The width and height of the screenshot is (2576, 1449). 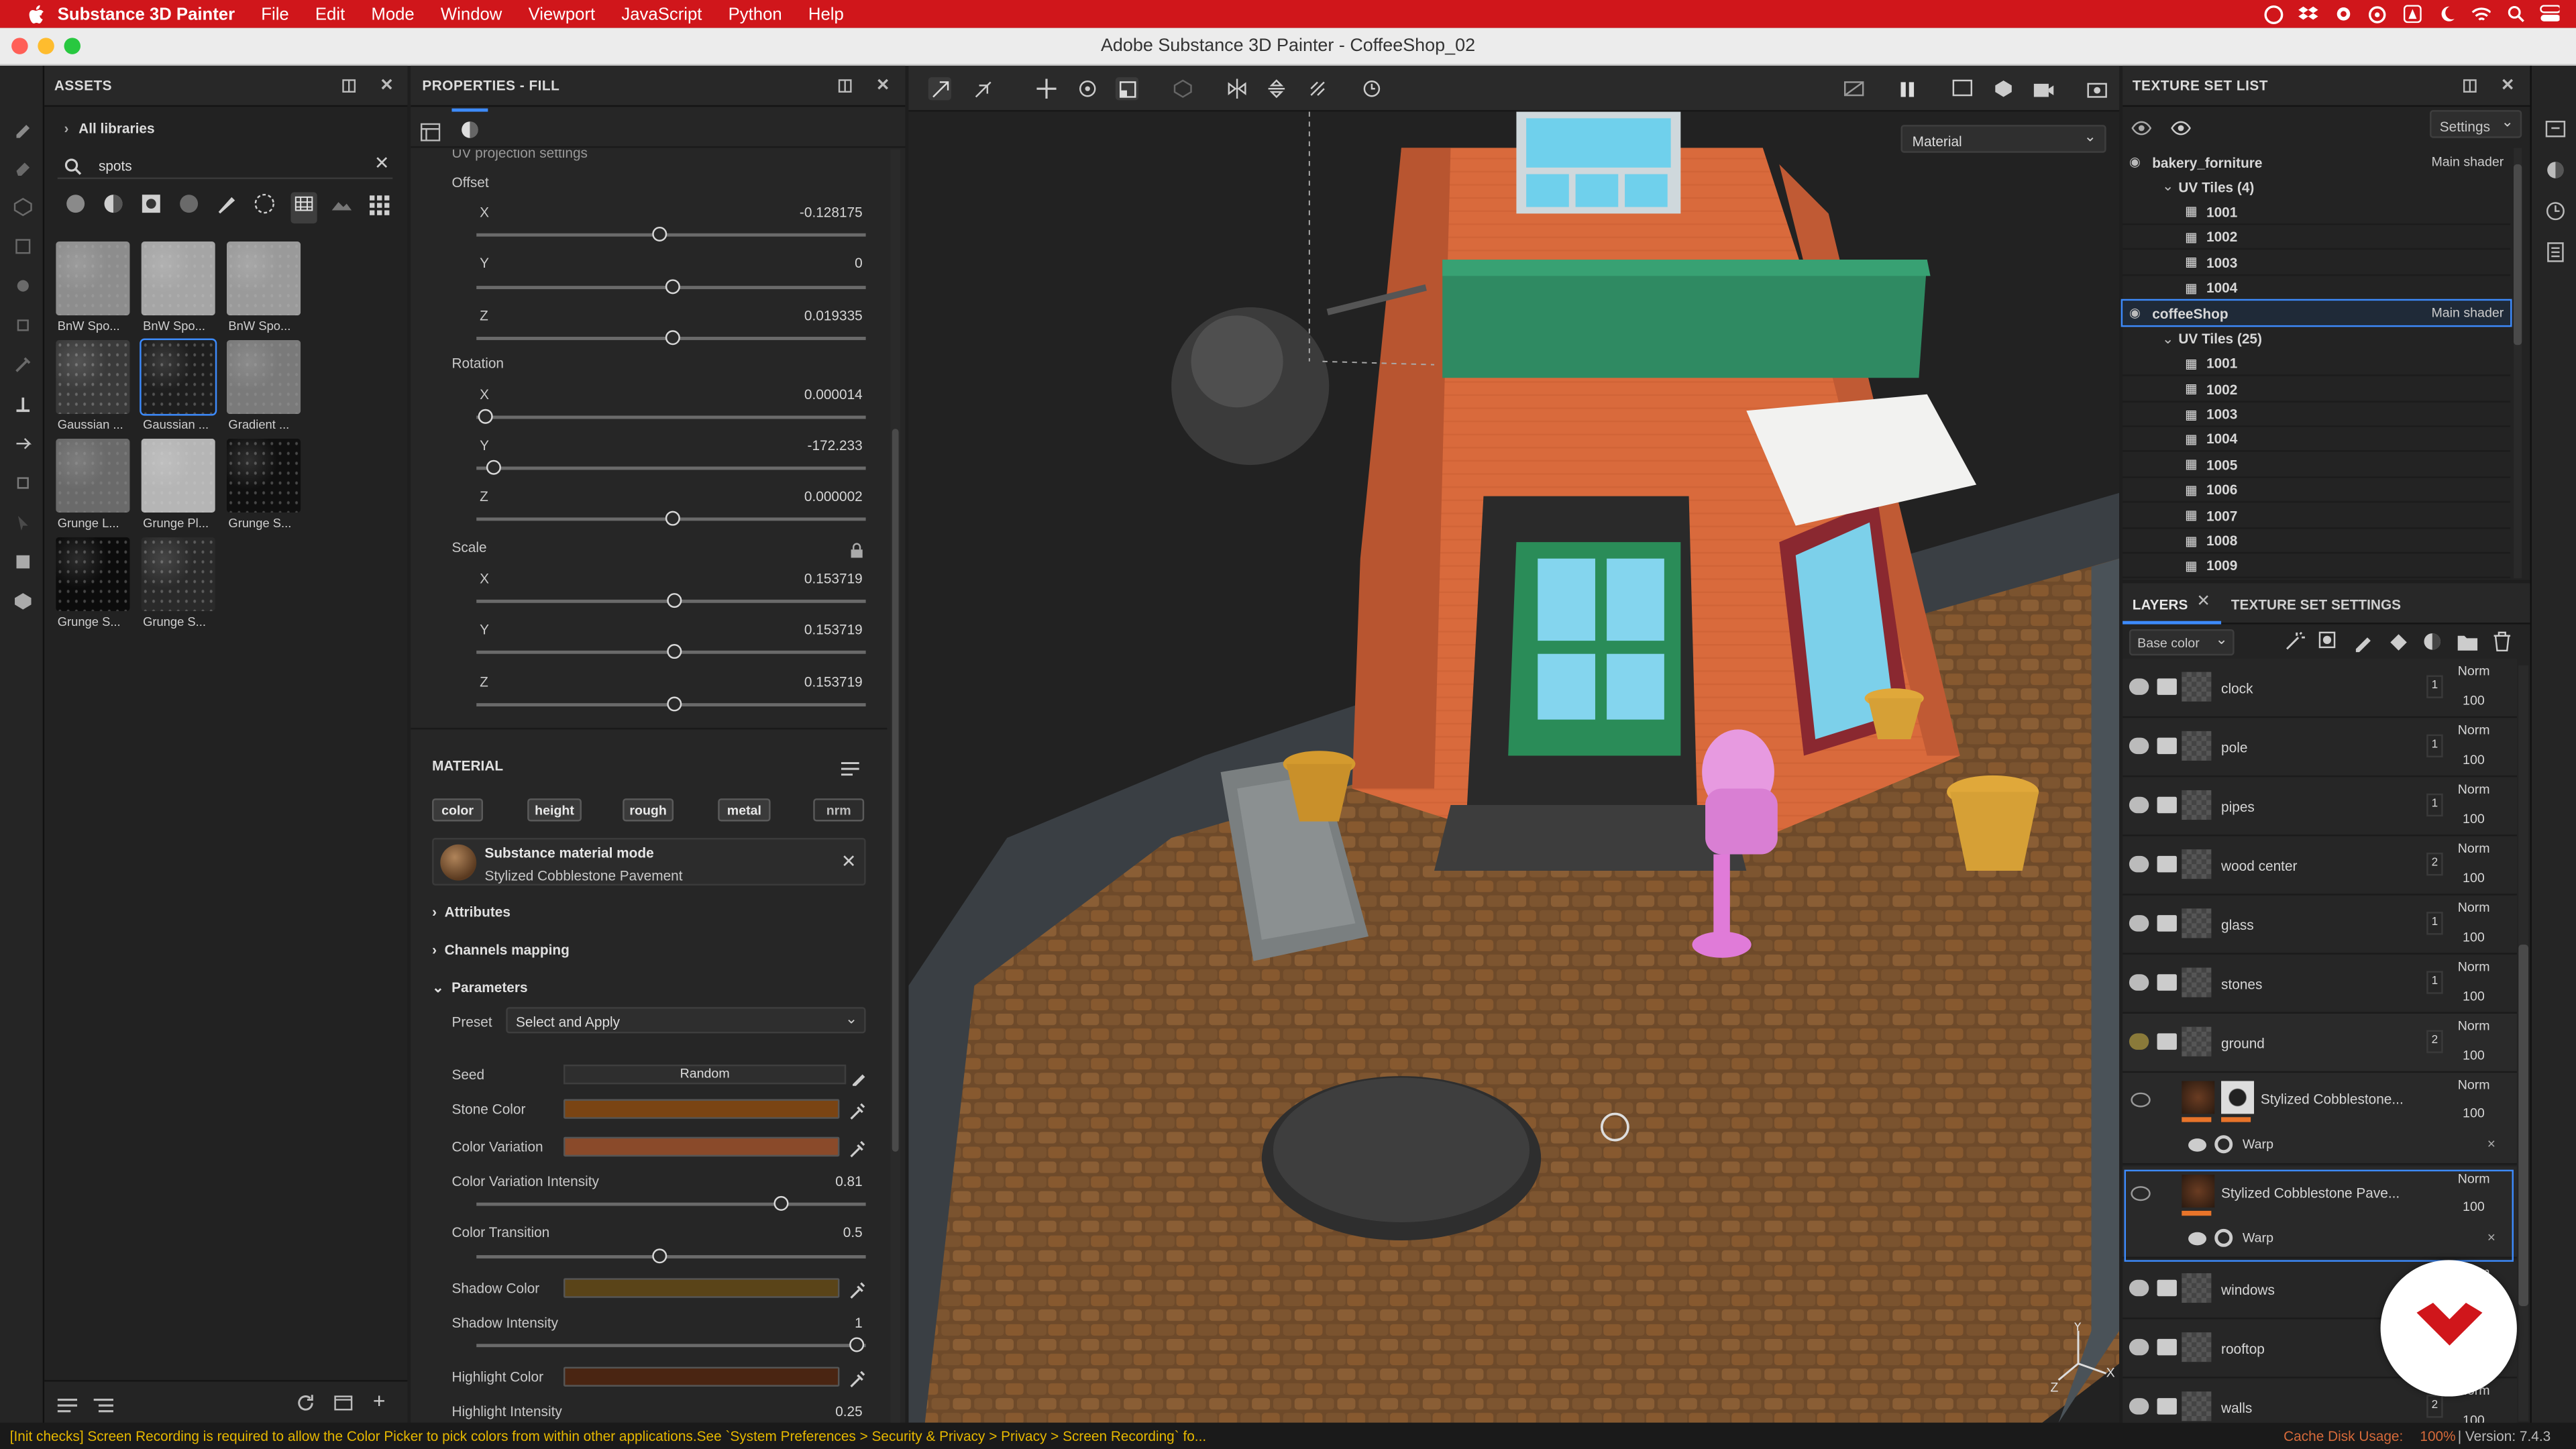 I want to click on uv-tile-row: ▦ 1001, so click(x=2317, y=364).